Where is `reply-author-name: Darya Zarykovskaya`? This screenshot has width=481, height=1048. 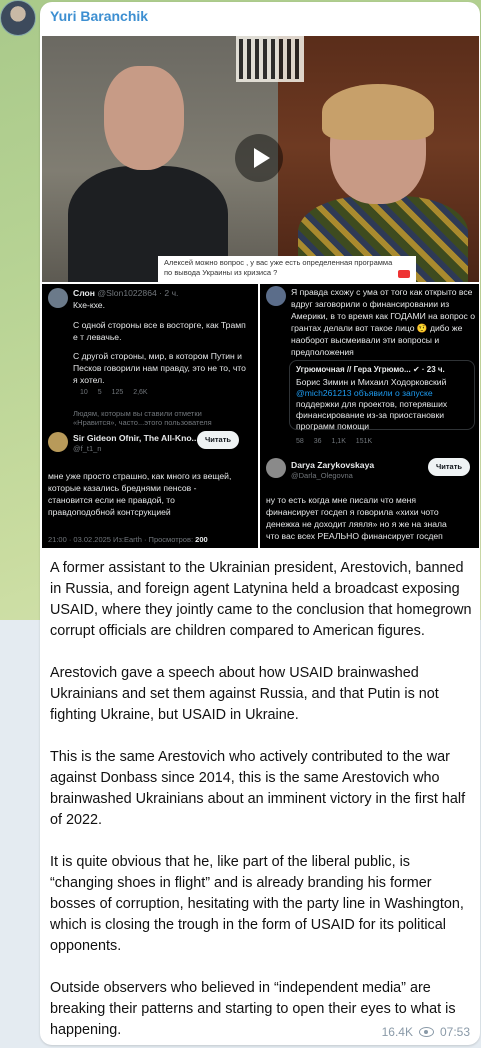
reply-author-name: Darya Zarykovskaya is located at coordinates (333, 465).